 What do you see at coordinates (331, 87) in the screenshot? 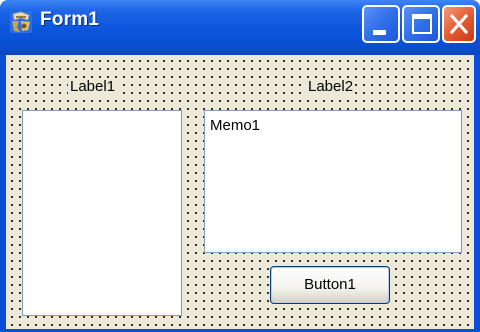
I see `label2: Label2` at bounding box center [331, 87].